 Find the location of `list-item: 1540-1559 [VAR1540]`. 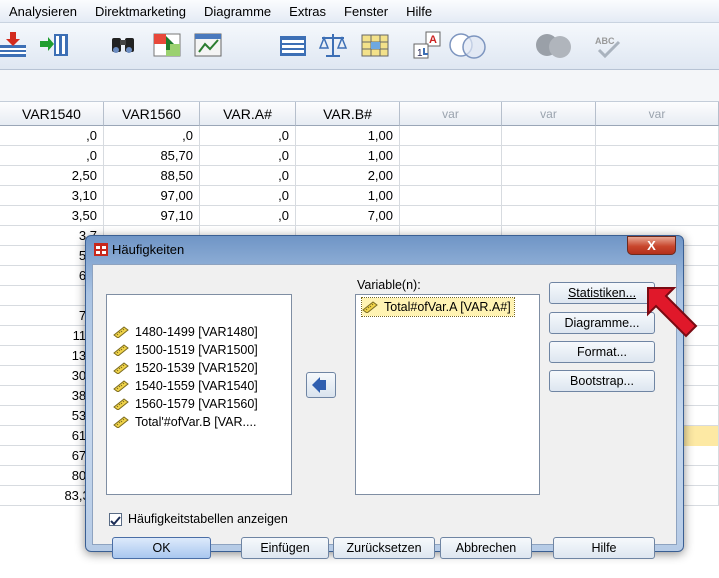

list-item: 1540-1559 [VAR1540] is located at coordinates (185, 386).